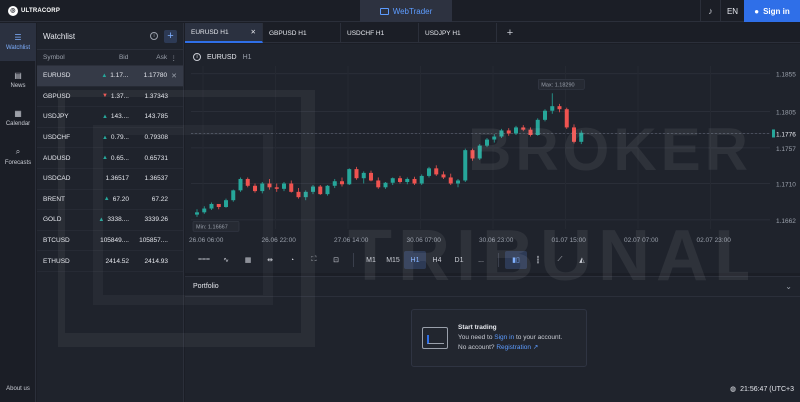 The image size is (800, 402). Describe the element at coordinates (279, 240) in the screenshot. I see `time-tick-label: 26.06 22:00` at that location.